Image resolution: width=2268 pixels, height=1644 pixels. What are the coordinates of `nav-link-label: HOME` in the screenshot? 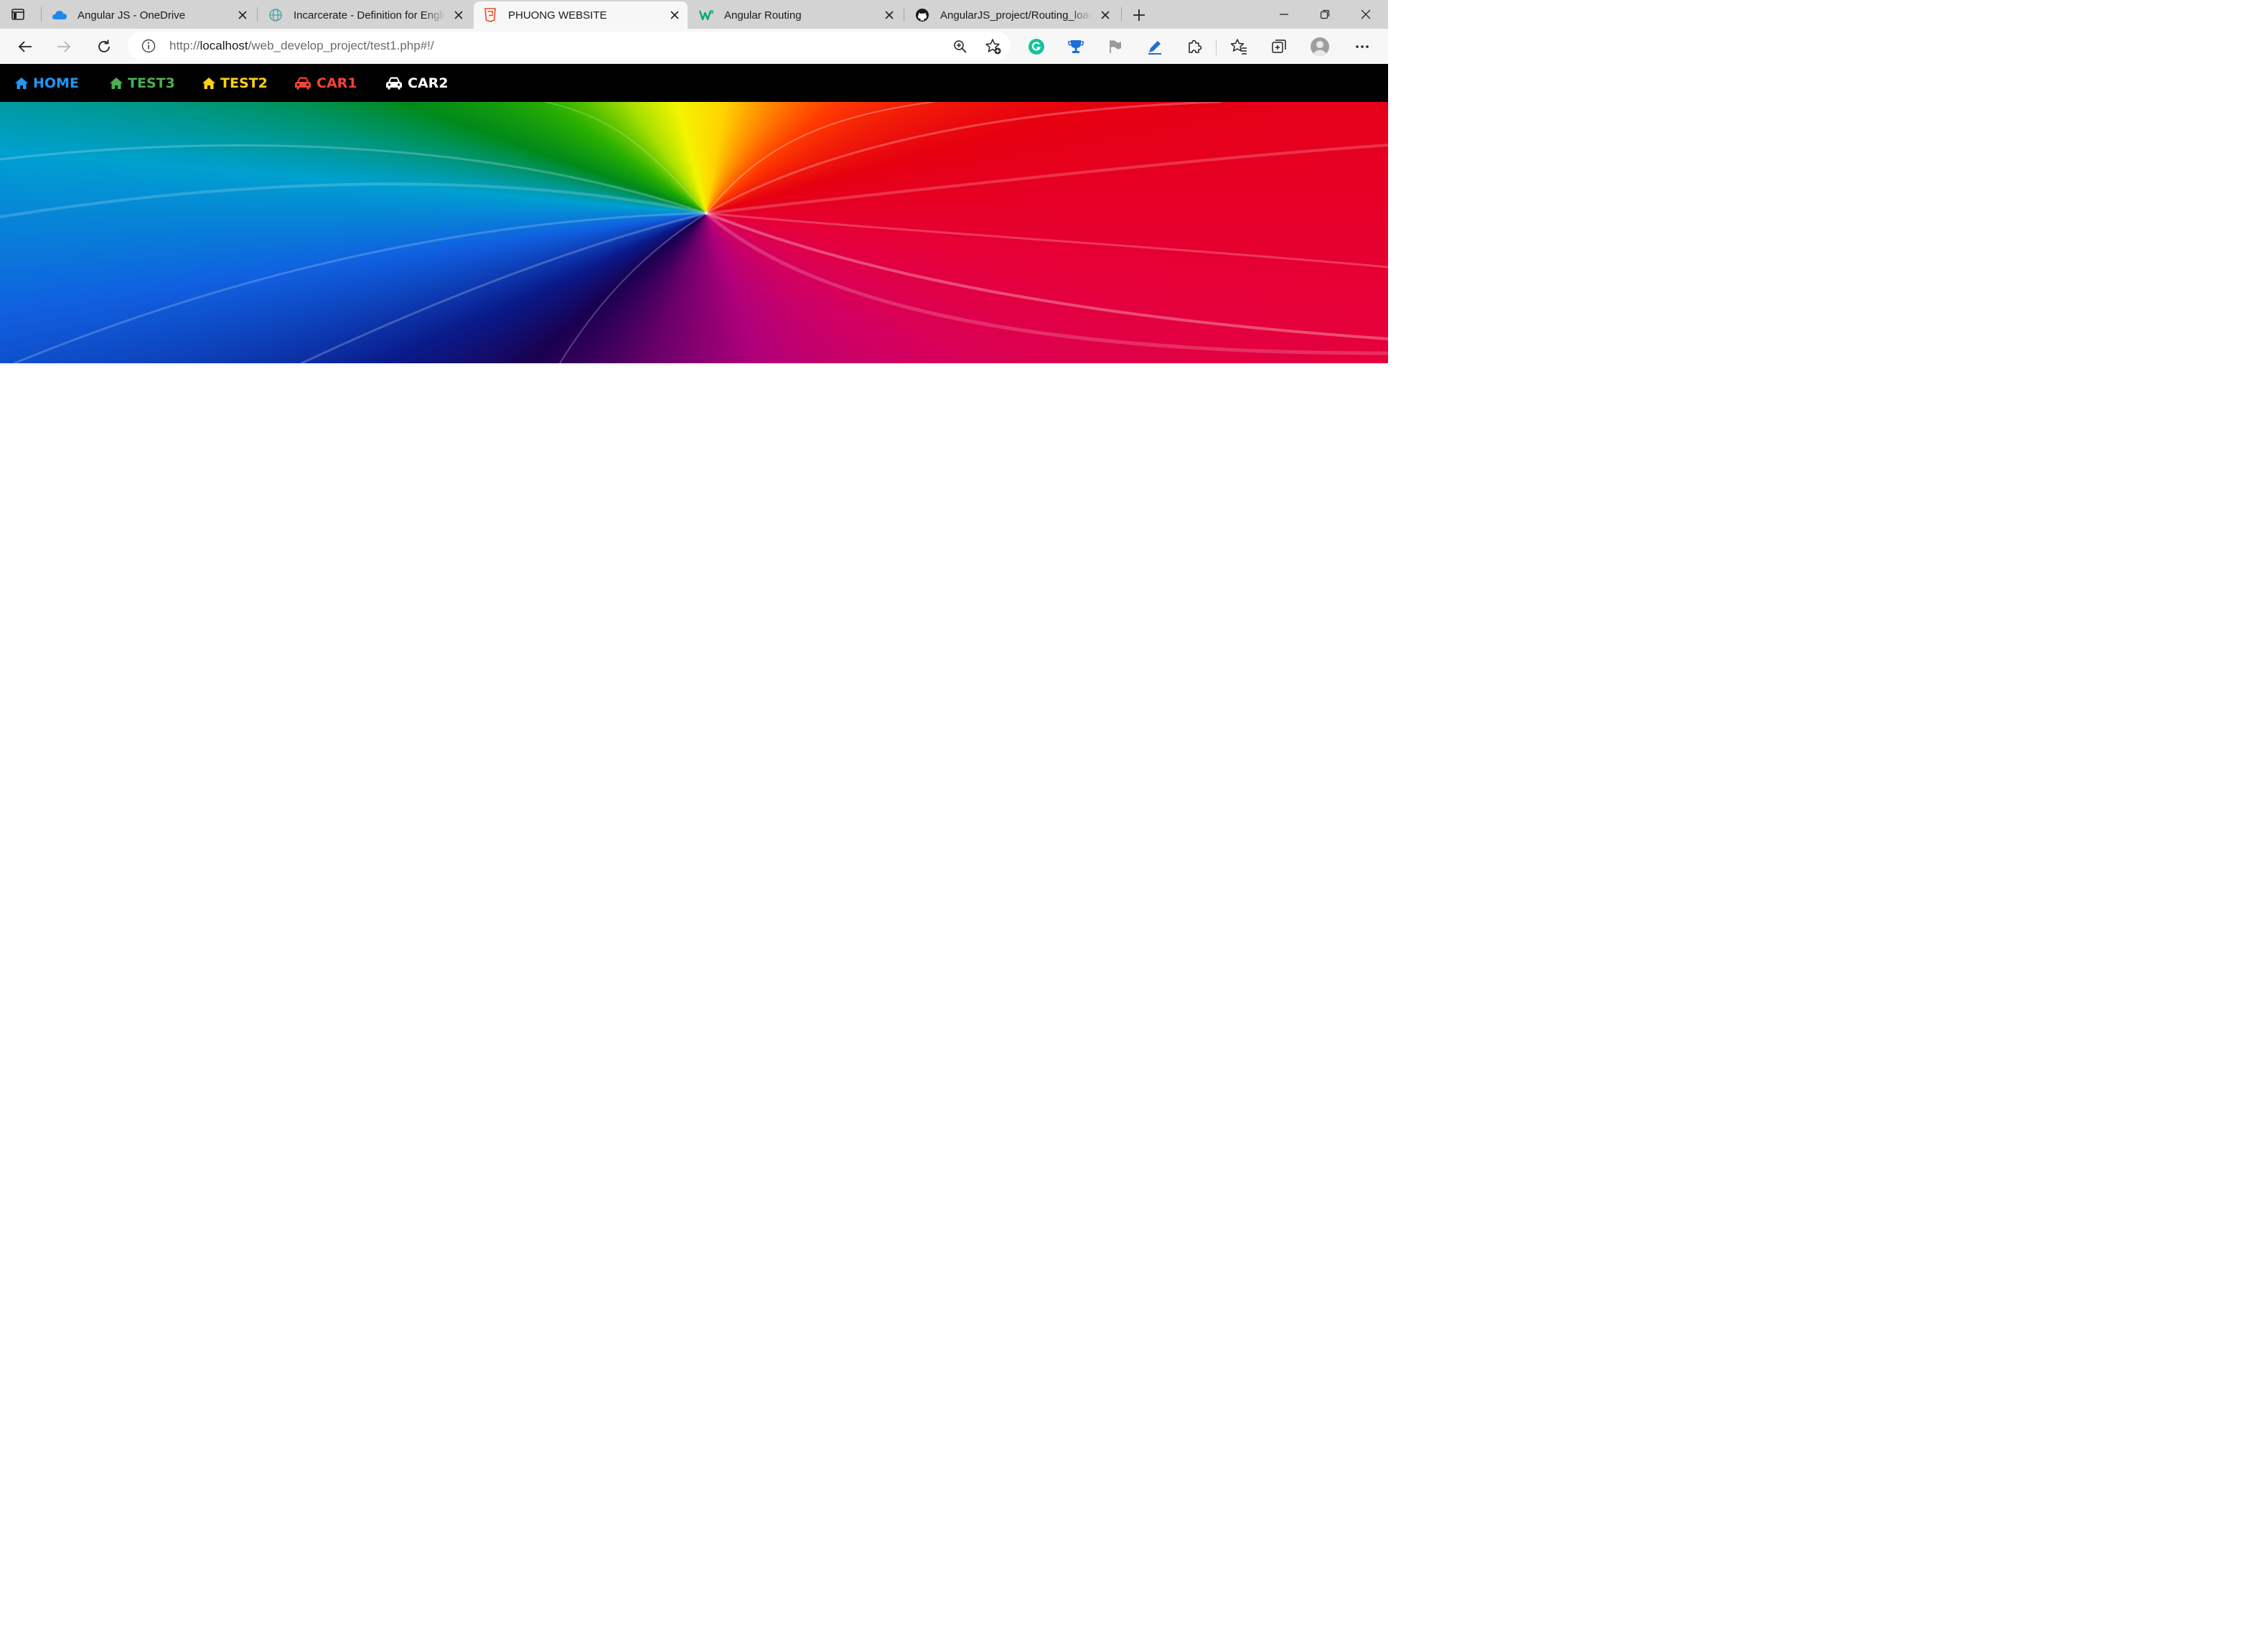 It's located at (56, 83).